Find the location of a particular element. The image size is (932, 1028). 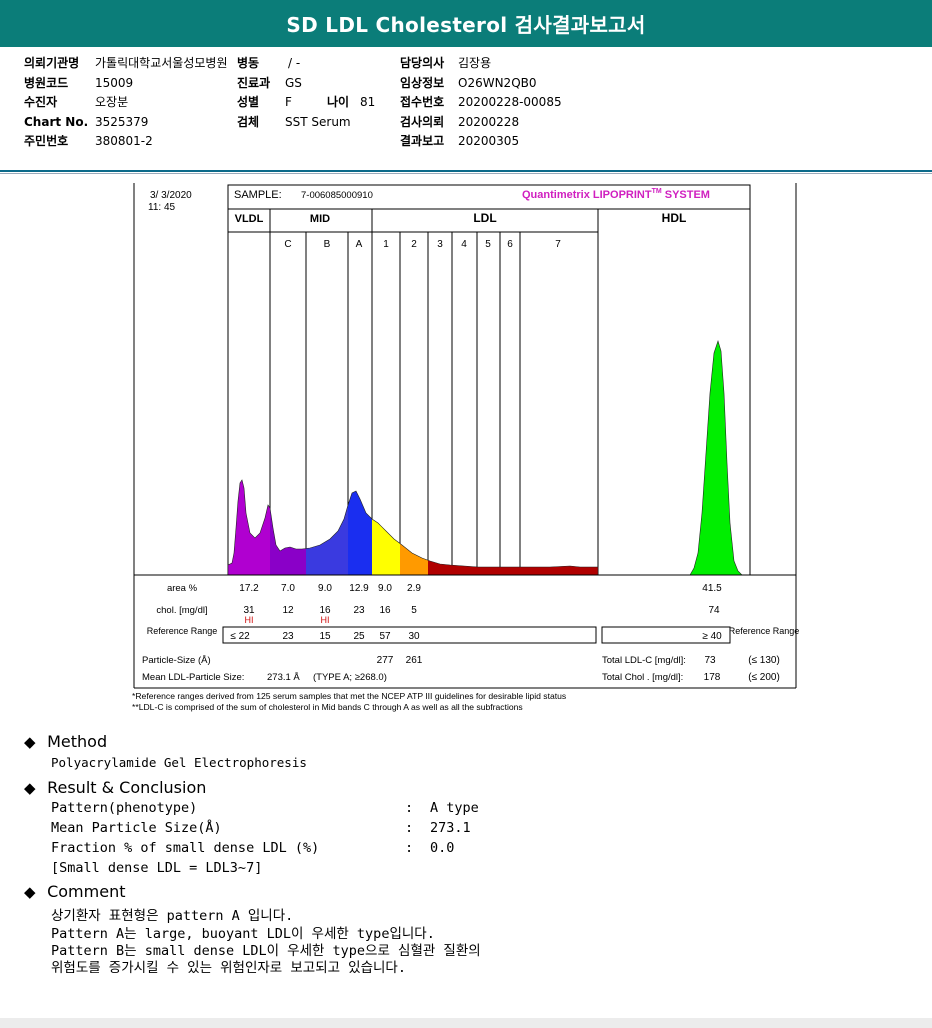

sex-label: 성별 is located at coordinates (248, 102).